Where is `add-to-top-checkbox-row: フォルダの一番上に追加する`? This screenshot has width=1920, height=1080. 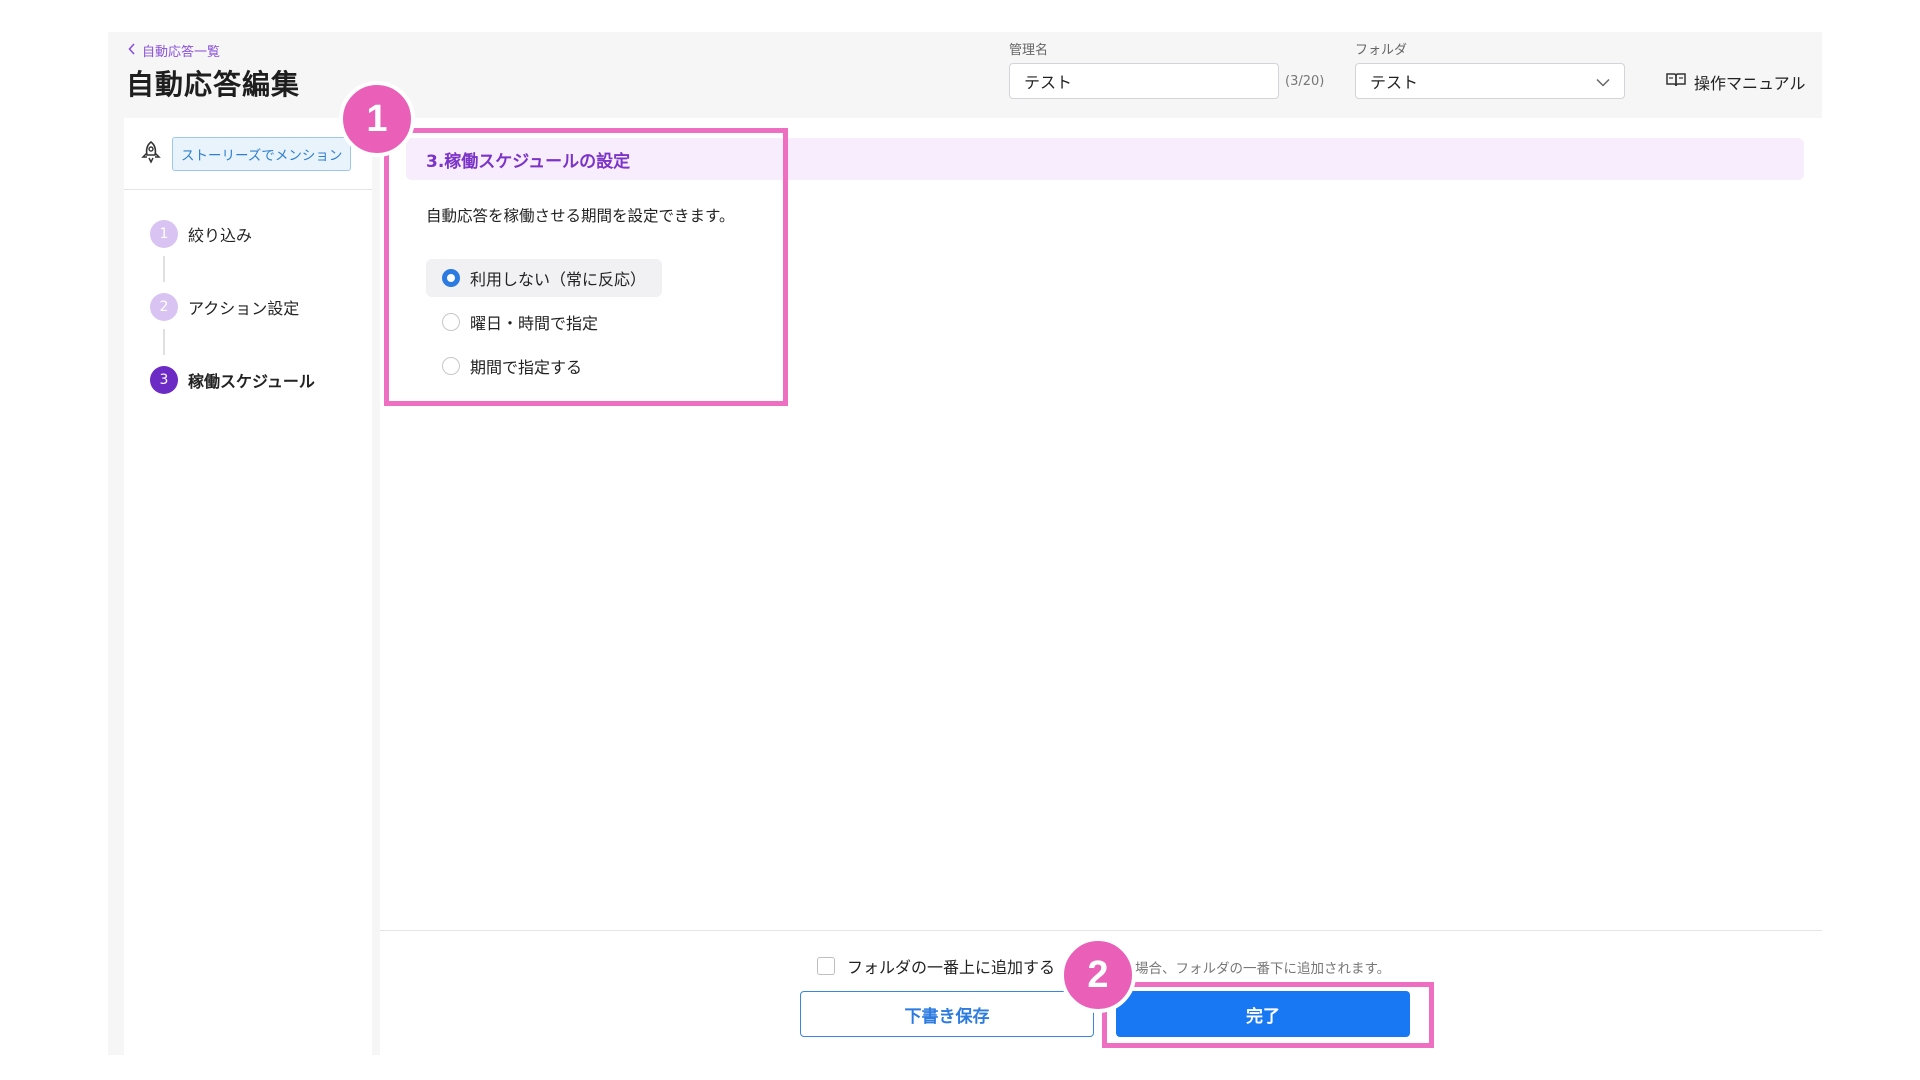
add-to-top-checkbox-row: フォルダの一番上に追加する is located at coordinates (936, 966).